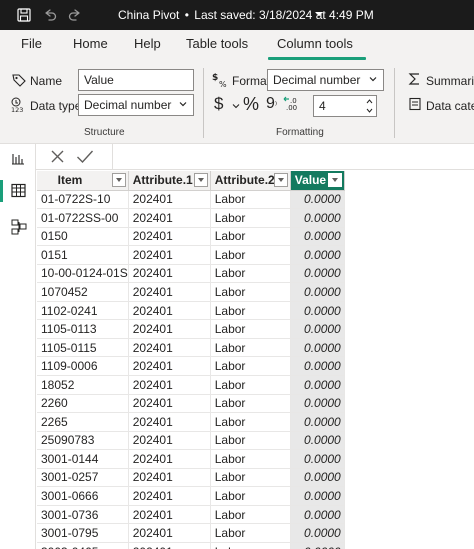 This screenshot has height=549, width=474. Describe the element at coordinates (50, 15) in the screenshot. I see `undo-icon` at that location.